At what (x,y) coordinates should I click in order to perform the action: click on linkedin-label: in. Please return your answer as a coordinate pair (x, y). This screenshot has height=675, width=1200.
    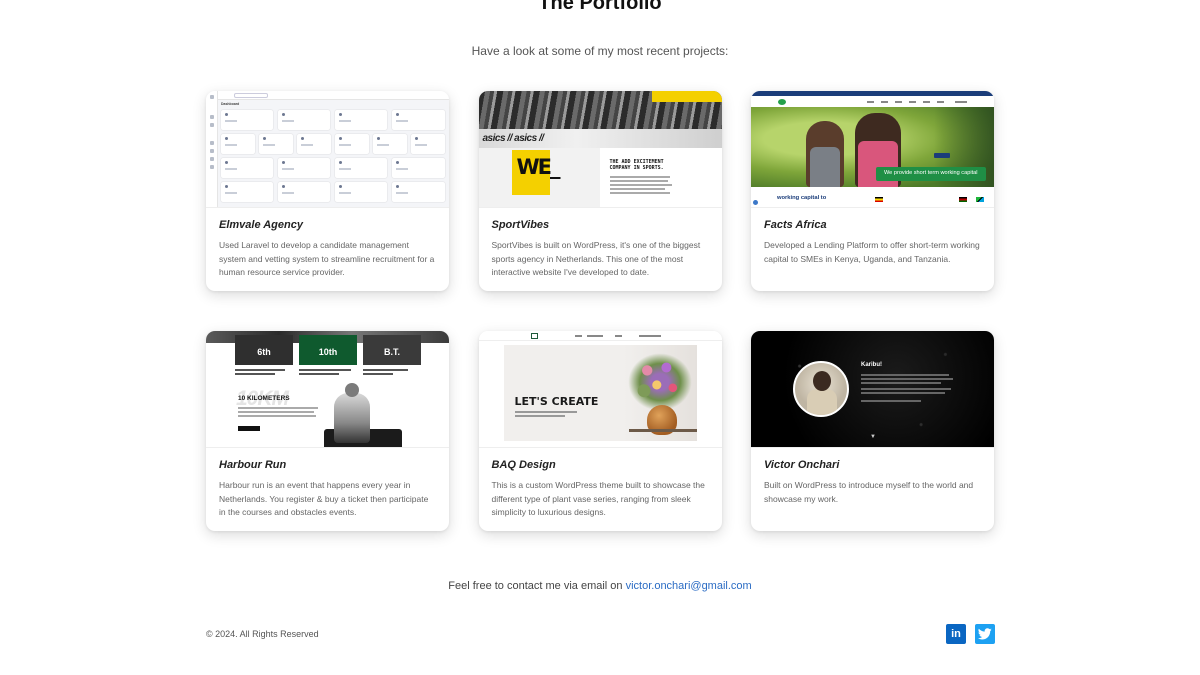
    Looking at the image, I should click on (956, 634).